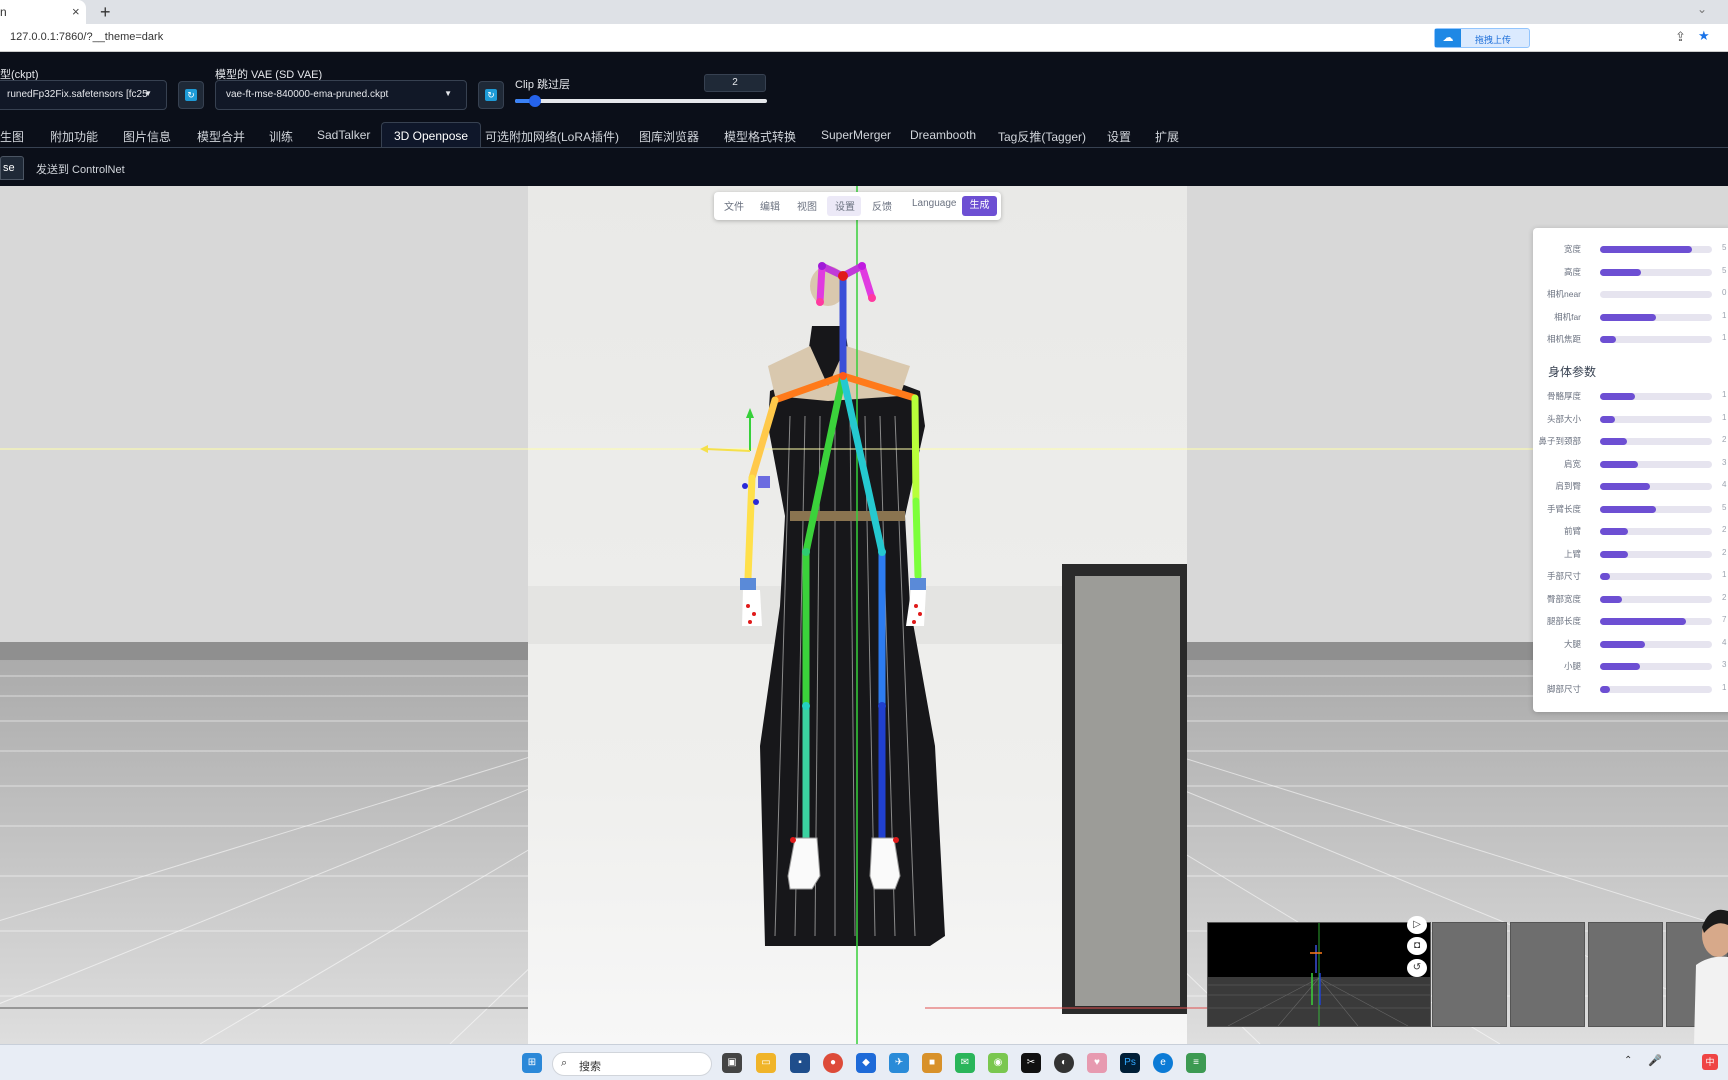 The width and height of the screenshot is (1728, 1080). Describe the element at coordinates (734, 205) in the screenshot. I see `menu-item-0: 文件` at that location.